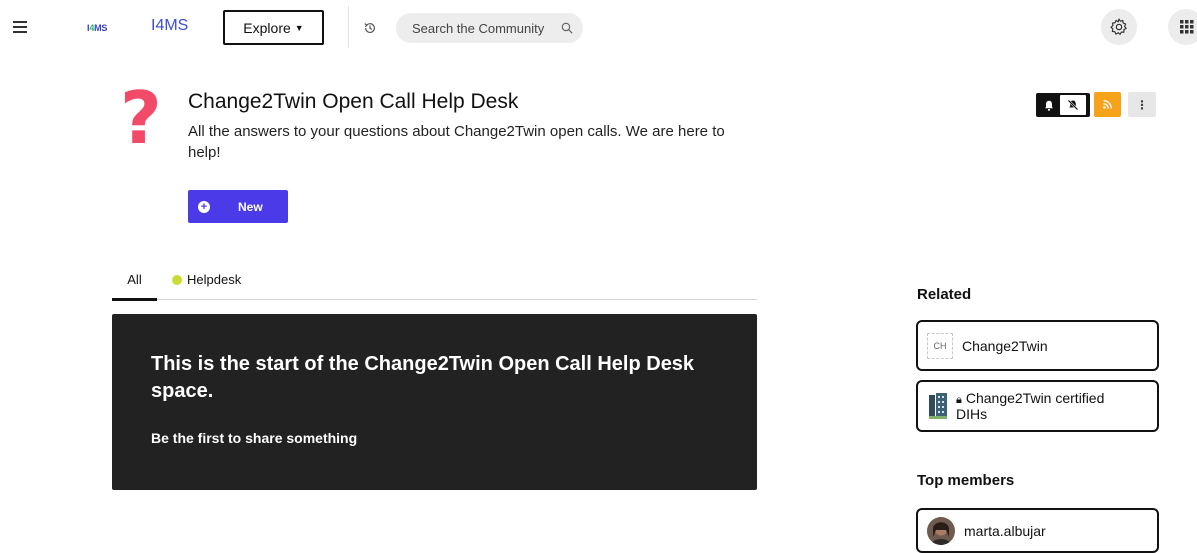 This screenshot has width=1197, height=553. I want to click on grid-icon, so click(1187, 27).